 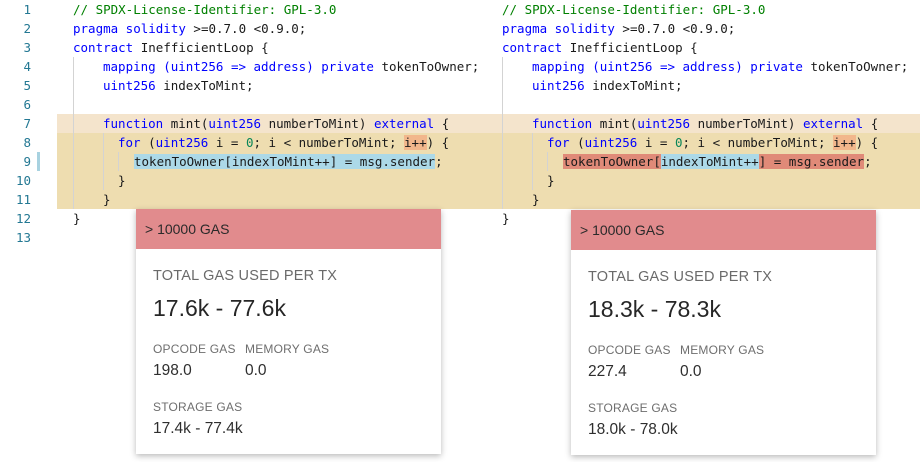 I want to click on code-token: = msg.sender, so click(x=386, y=161).